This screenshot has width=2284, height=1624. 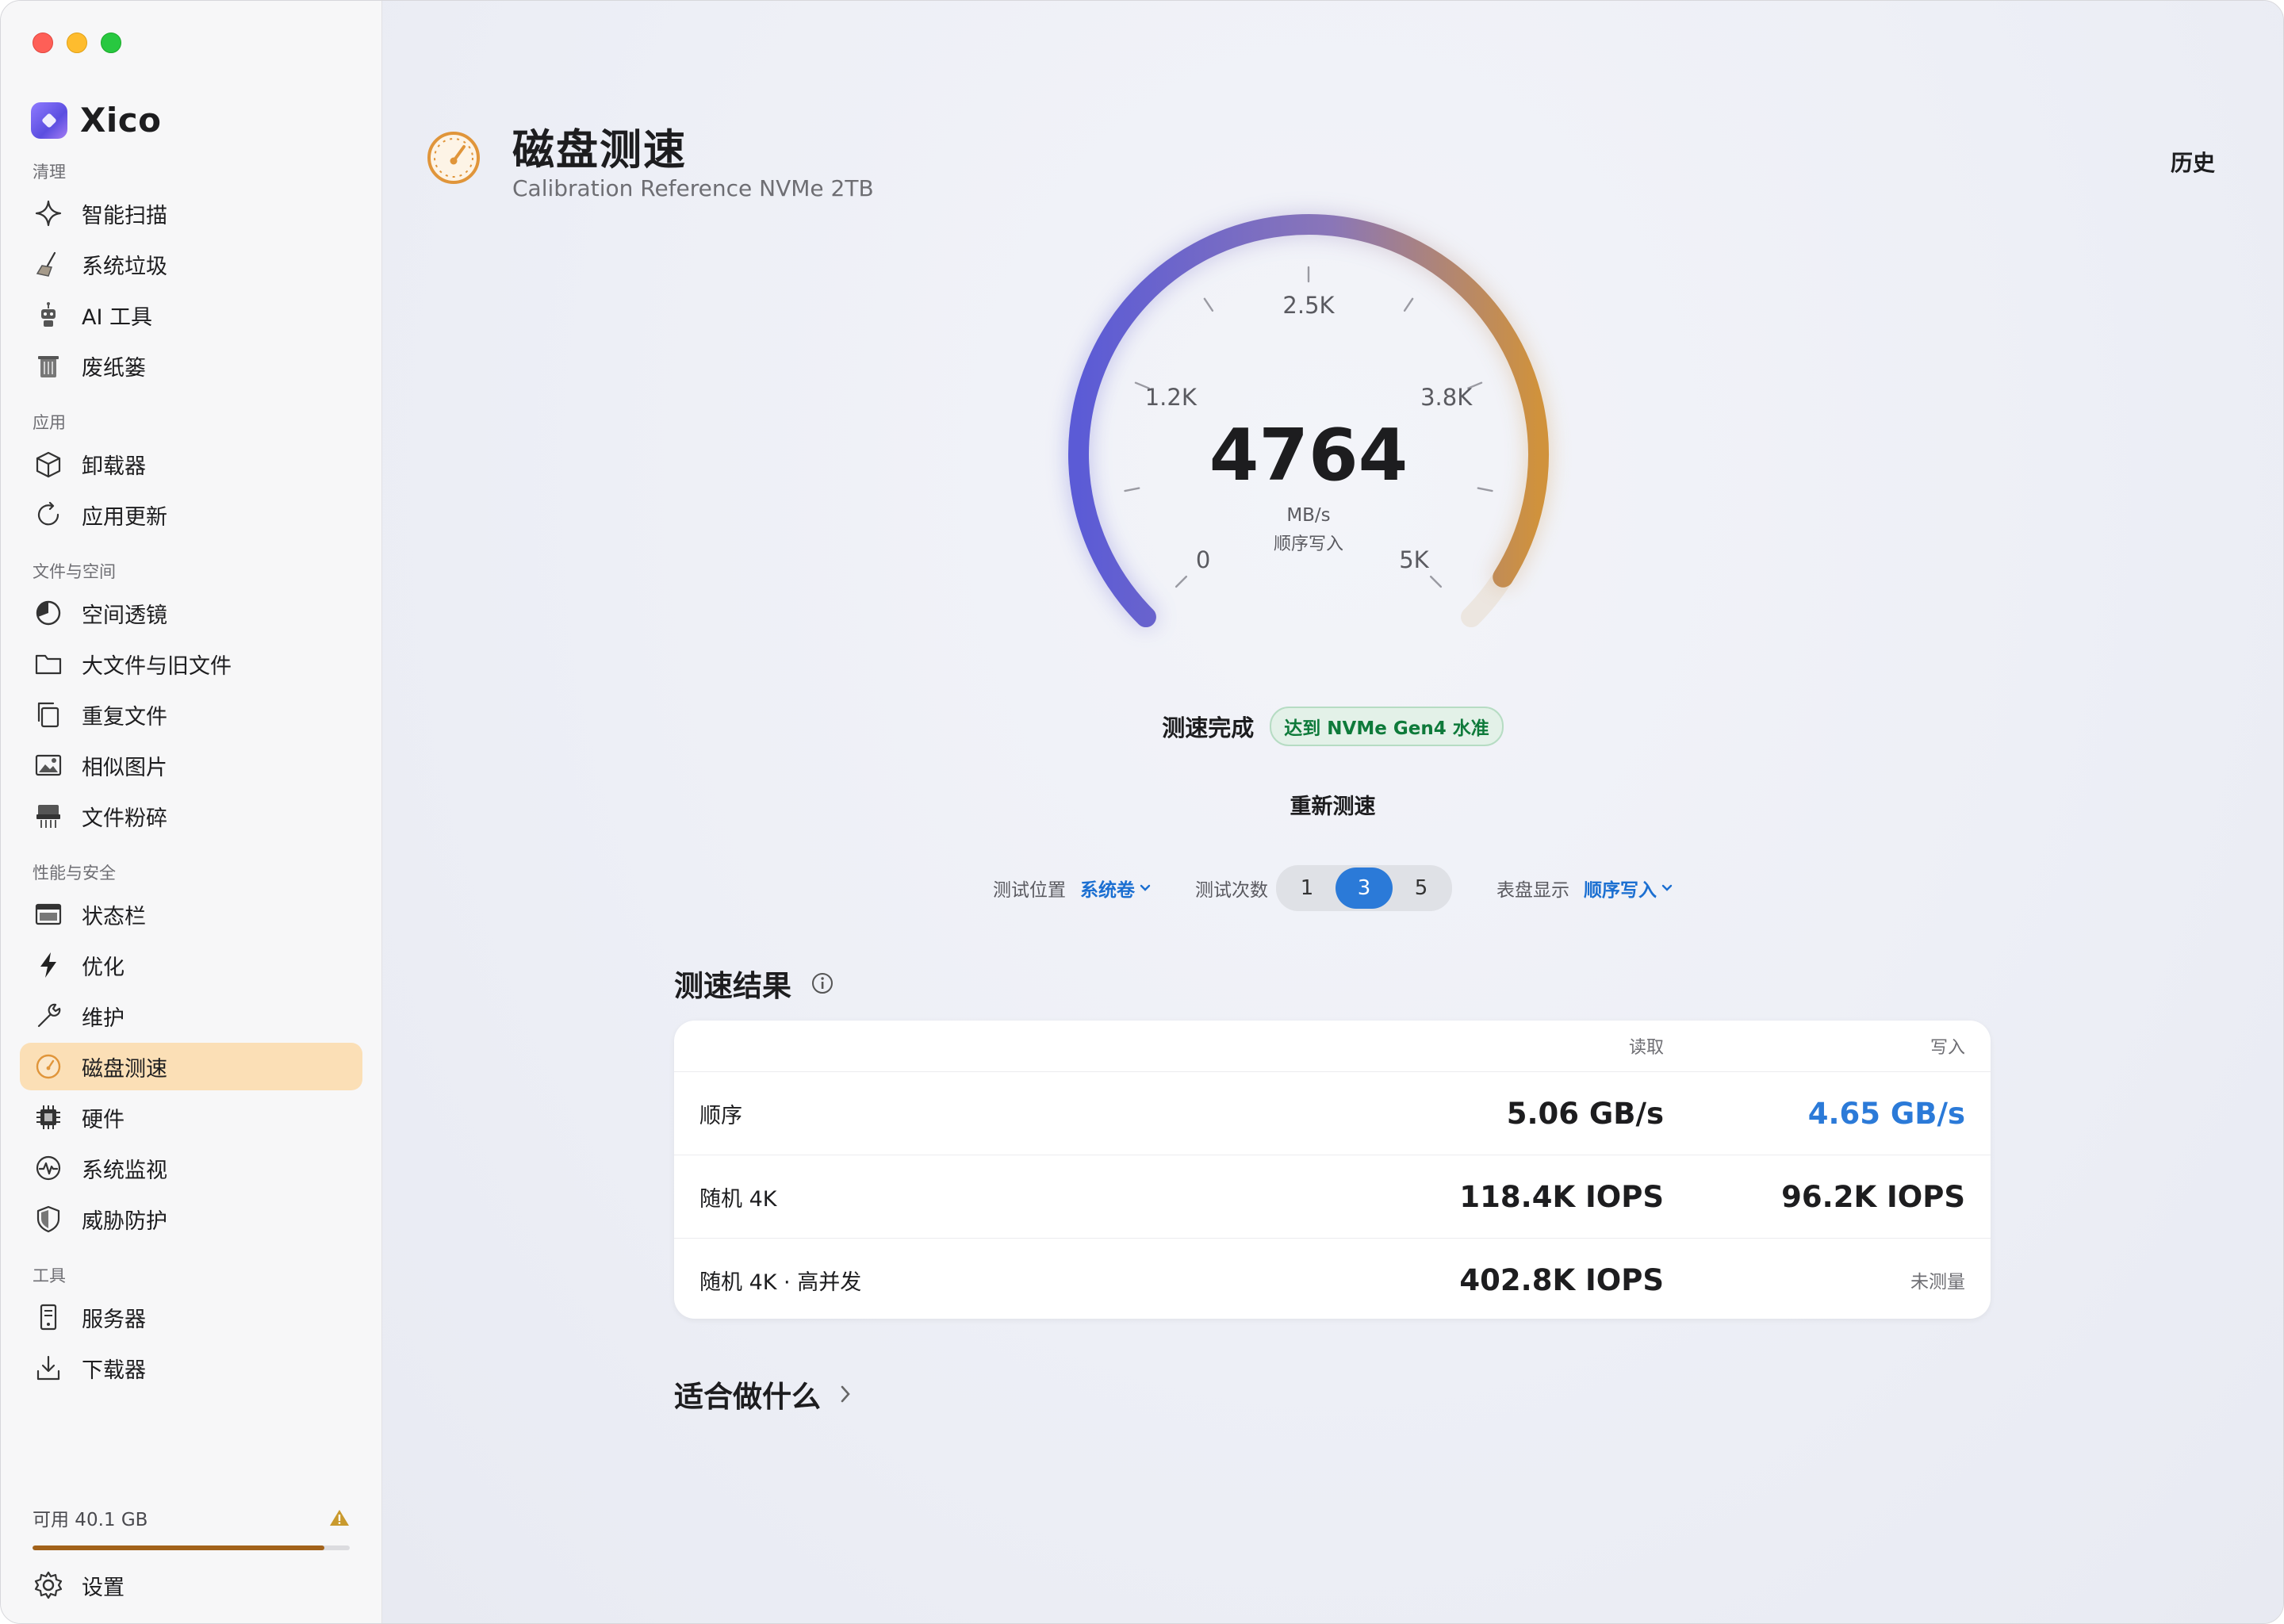 What do you see at coordinates (124, 767) in the screenshot?
I see `sidebar-item-label: 相似图片` at bounding box center [124, 767].